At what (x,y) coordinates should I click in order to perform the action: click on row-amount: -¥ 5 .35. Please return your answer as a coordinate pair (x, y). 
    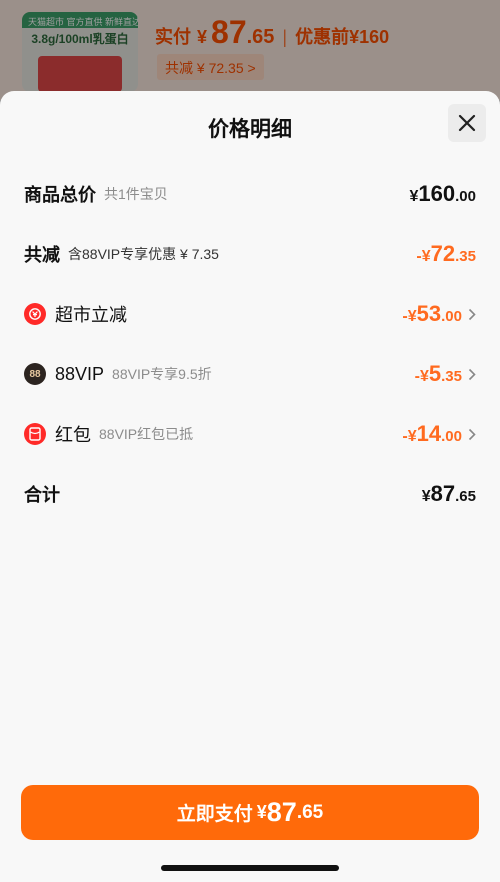
    Looking at the image, I should click on (445, 374).